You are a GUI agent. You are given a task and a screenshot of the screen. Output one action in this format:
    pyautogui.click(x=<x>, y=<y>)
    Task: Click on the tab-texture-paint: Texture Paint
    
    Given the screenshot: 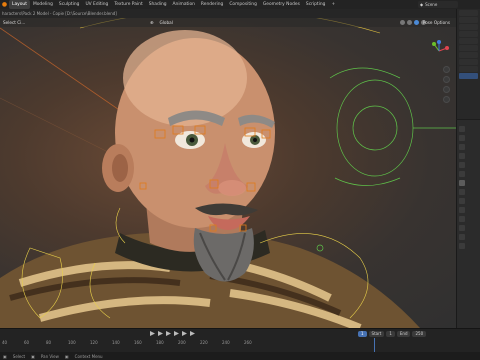 What is the action you would take?
    pyautogui.click(x=128, y=4)
    